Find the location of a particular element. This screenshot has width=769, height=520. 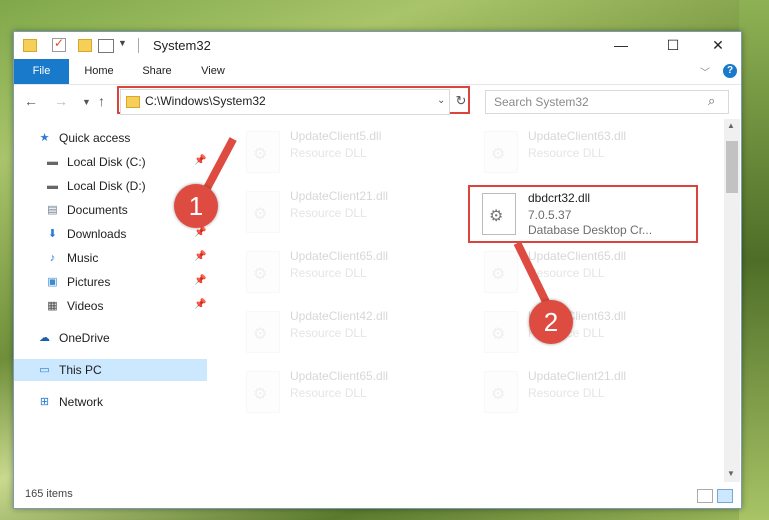

sidebar-item-videos: ▦ Videos 📌 is located at coordinates (110, 306).